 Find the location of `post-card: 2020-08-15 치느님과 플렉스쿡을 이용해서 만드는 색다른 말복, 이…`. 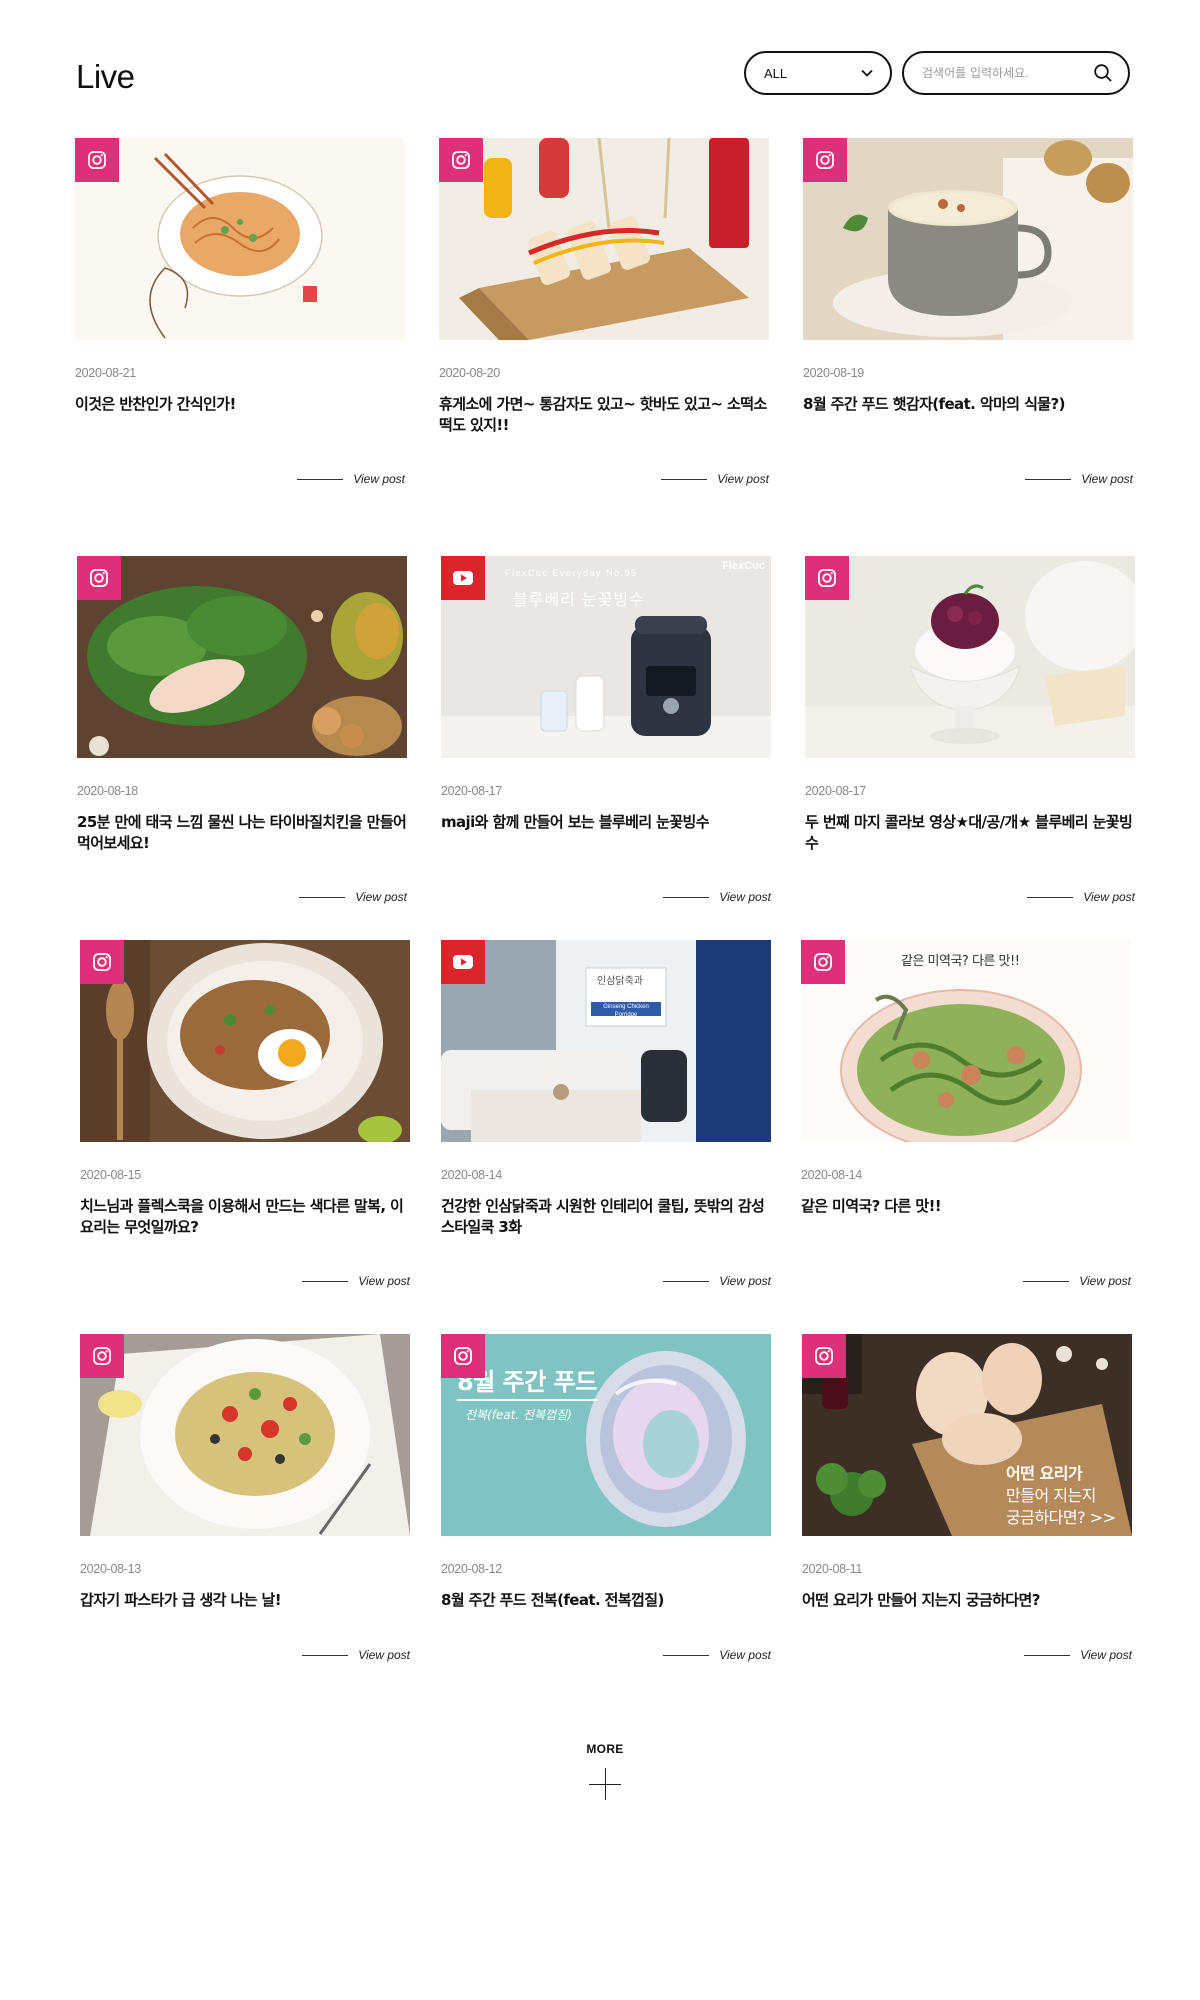

post-card: 2020-08-15 치느님과 플렉스쿡을 이용해서 만드는 색다른 말복, 이… is located at coordinates (245, 1114).